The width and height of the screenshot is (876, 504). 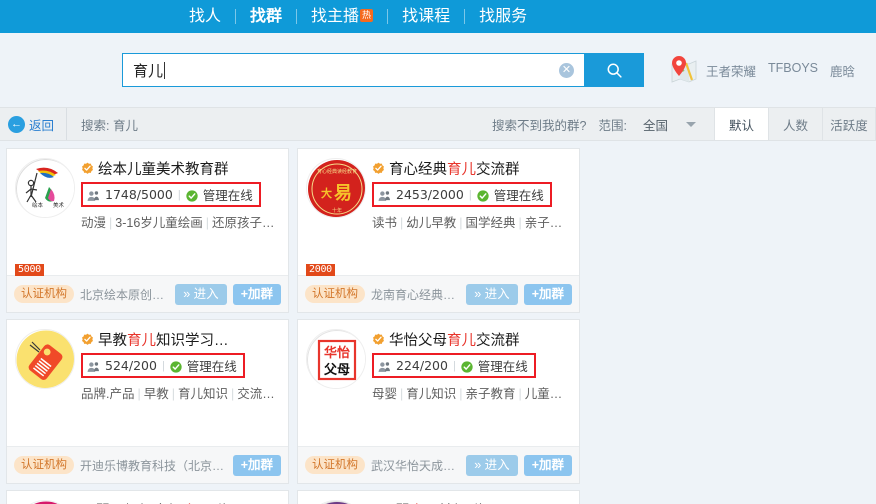 I want to click on search-input: 育儿 ✕, so click(x=353, y=70).